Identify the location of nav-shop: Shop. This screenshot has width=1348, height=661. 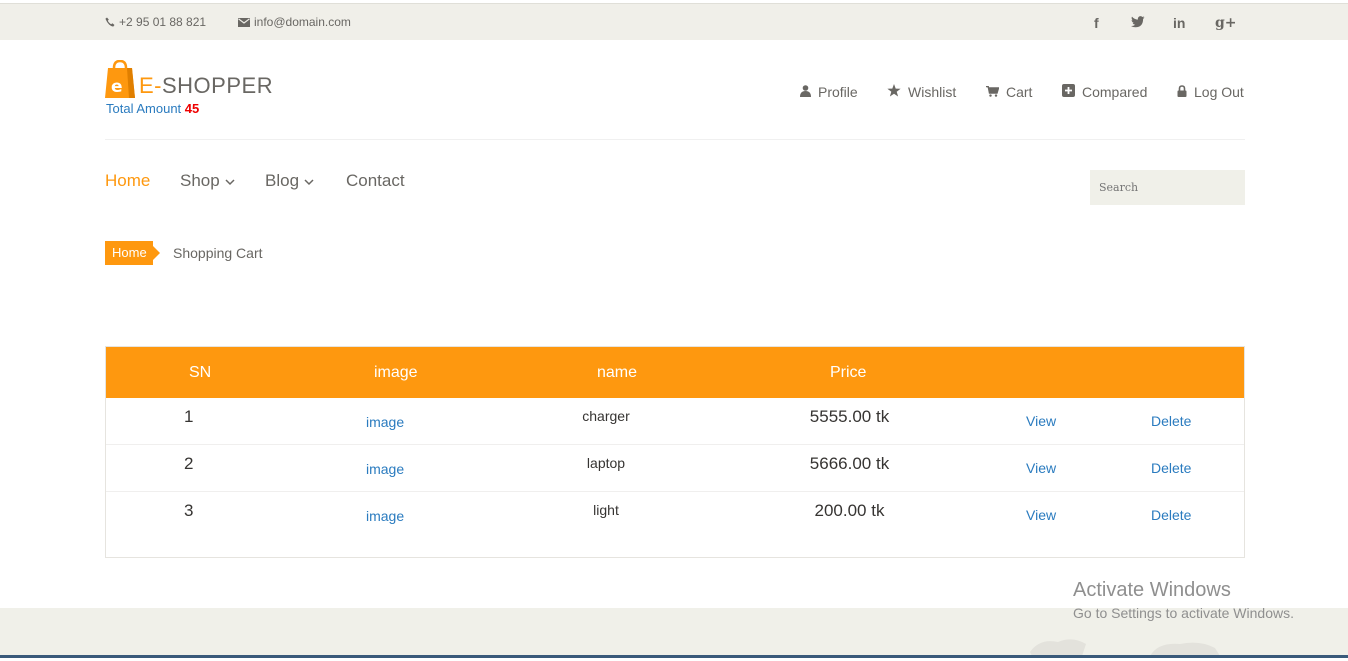
(207, 181).